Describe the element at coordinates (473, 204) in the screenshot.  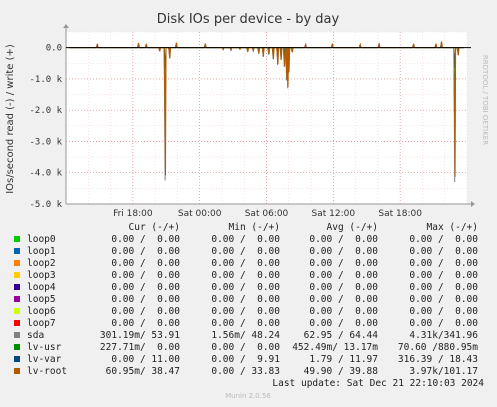
I see `x-axis-arrow` at that location.